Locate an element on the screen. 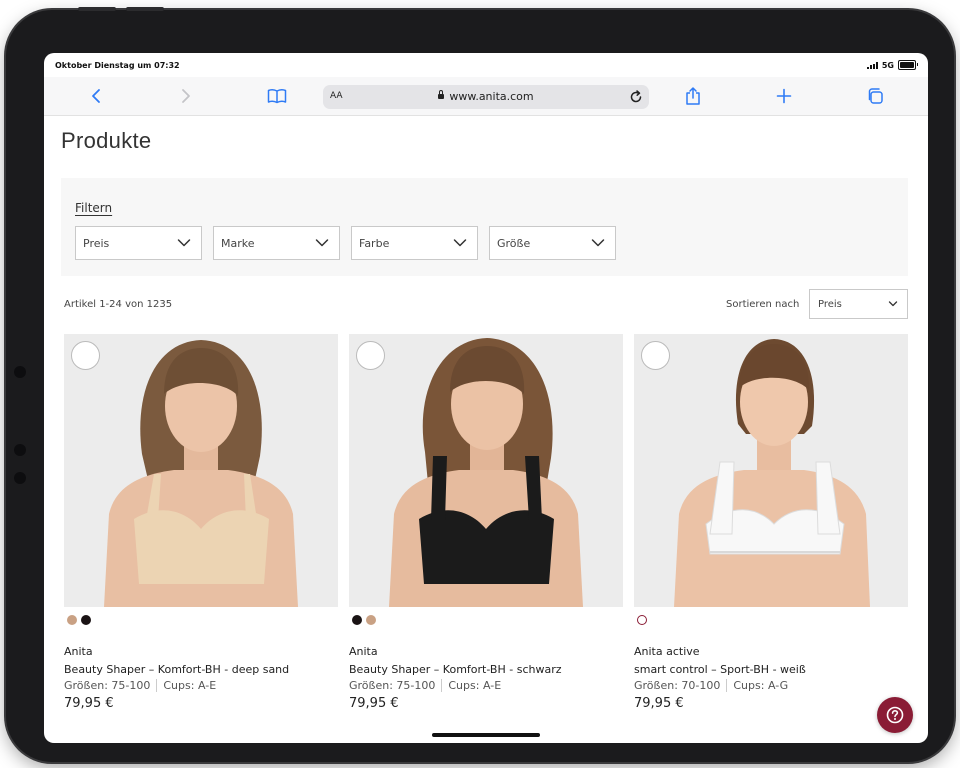 The height and width of the screenshot is (768, 960). help-button is located at coordinates (895, 715).